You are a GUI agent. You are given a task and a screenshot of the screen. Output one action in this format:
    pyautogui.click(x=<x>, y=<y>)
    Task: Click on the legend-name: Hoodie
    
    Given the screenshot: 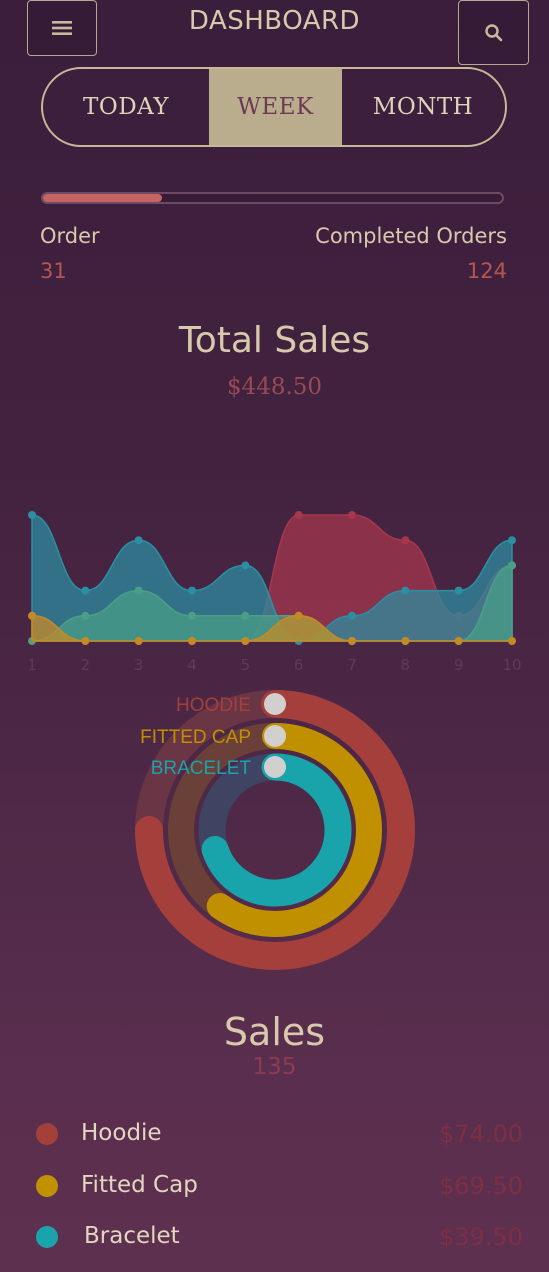 What is the action you would take?
    pyautogui.click(x=121, y=1133)
    